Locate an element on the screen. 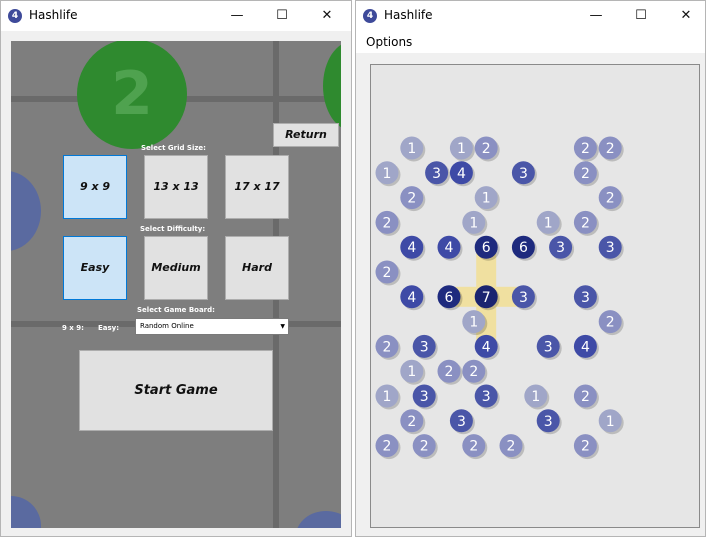  grid-size-9x9-button: 9 x 9 is located at coordinates (95, 187).